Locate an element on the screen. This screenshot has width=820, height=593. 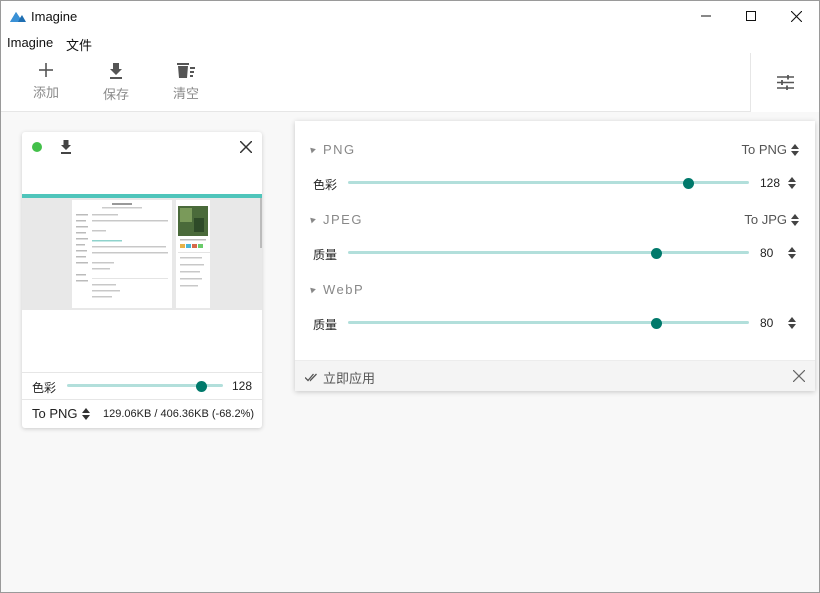
clear-button: 清空 is located at coordinates (186, 85).